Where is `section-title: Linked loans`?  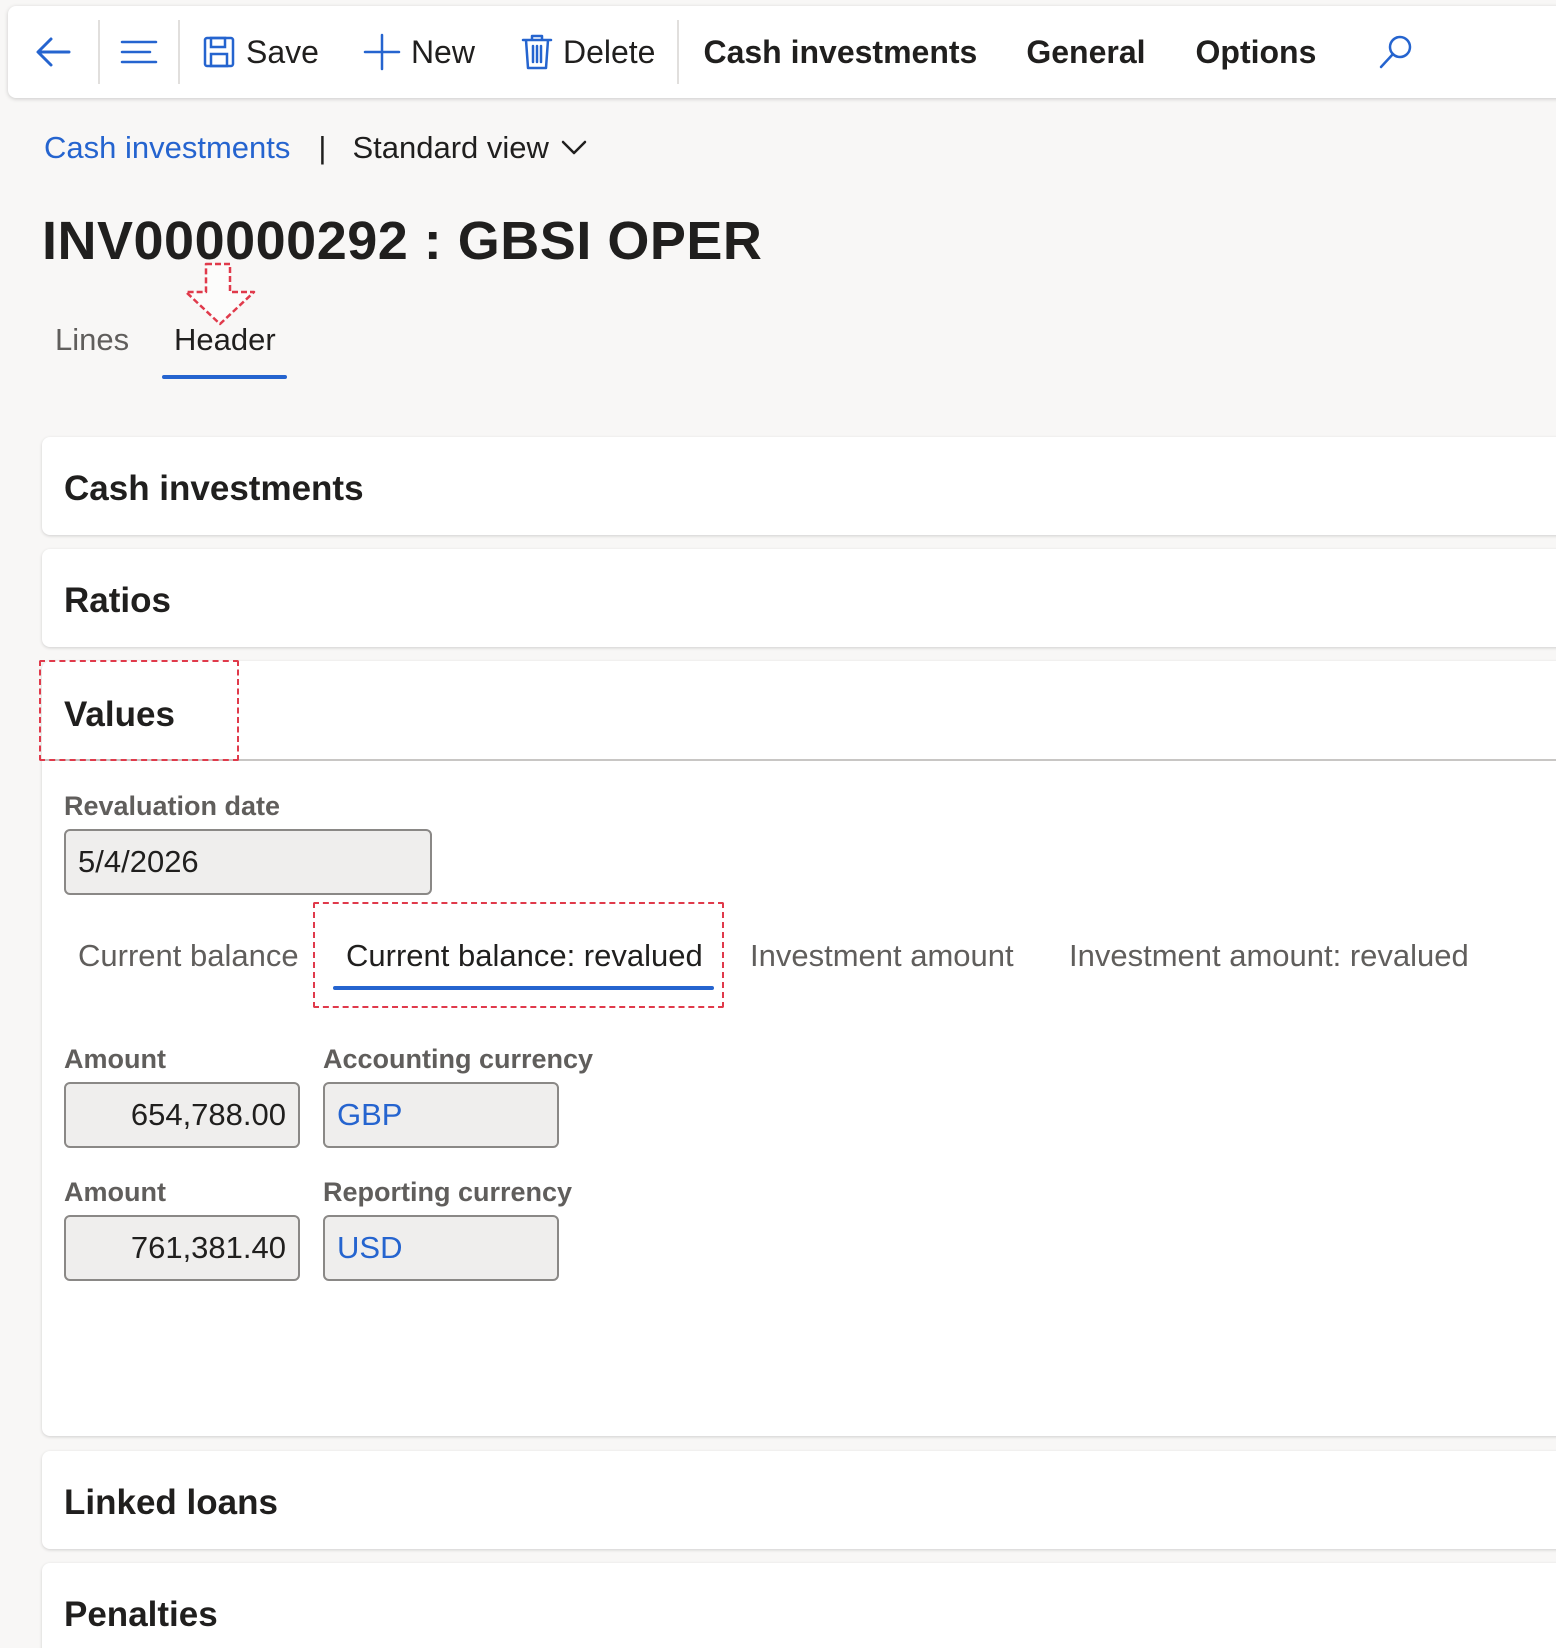 section-title: Linked loans is located at coordinates (171, 1502).